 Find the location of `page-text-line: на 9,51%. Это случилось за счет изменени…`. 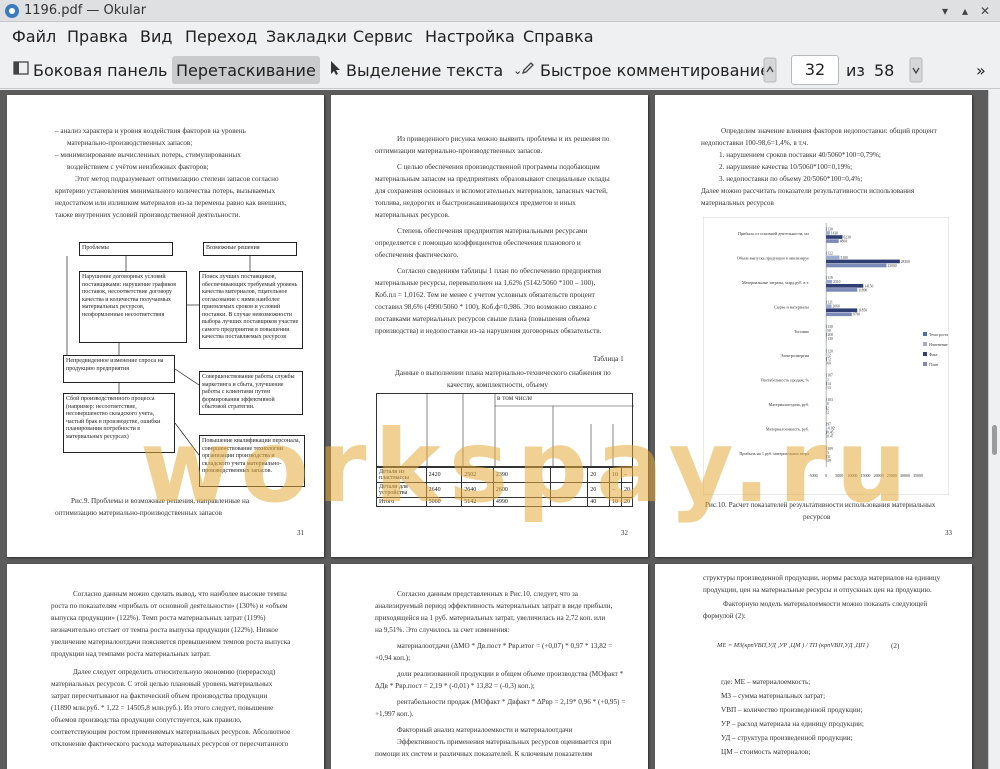

page-text-line: на 9,51%. Это случилось за счет изменени… is located at coordinates (442, 630).